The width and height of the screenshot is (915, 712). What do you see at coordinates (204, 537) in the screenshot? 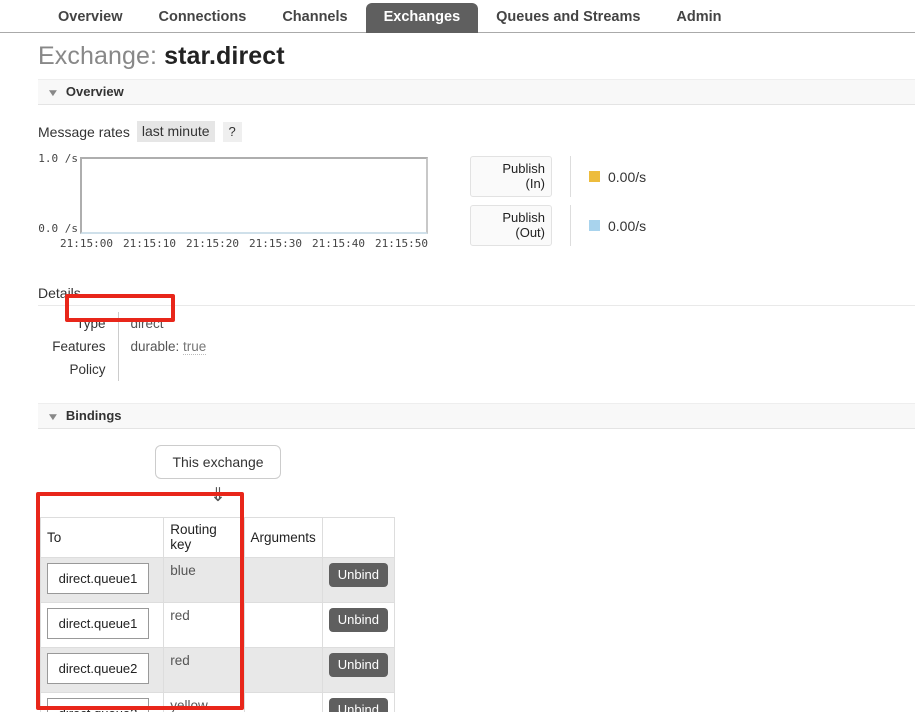
I see `column-header-routing-key: Routing key` at bounding box center [204, 537].